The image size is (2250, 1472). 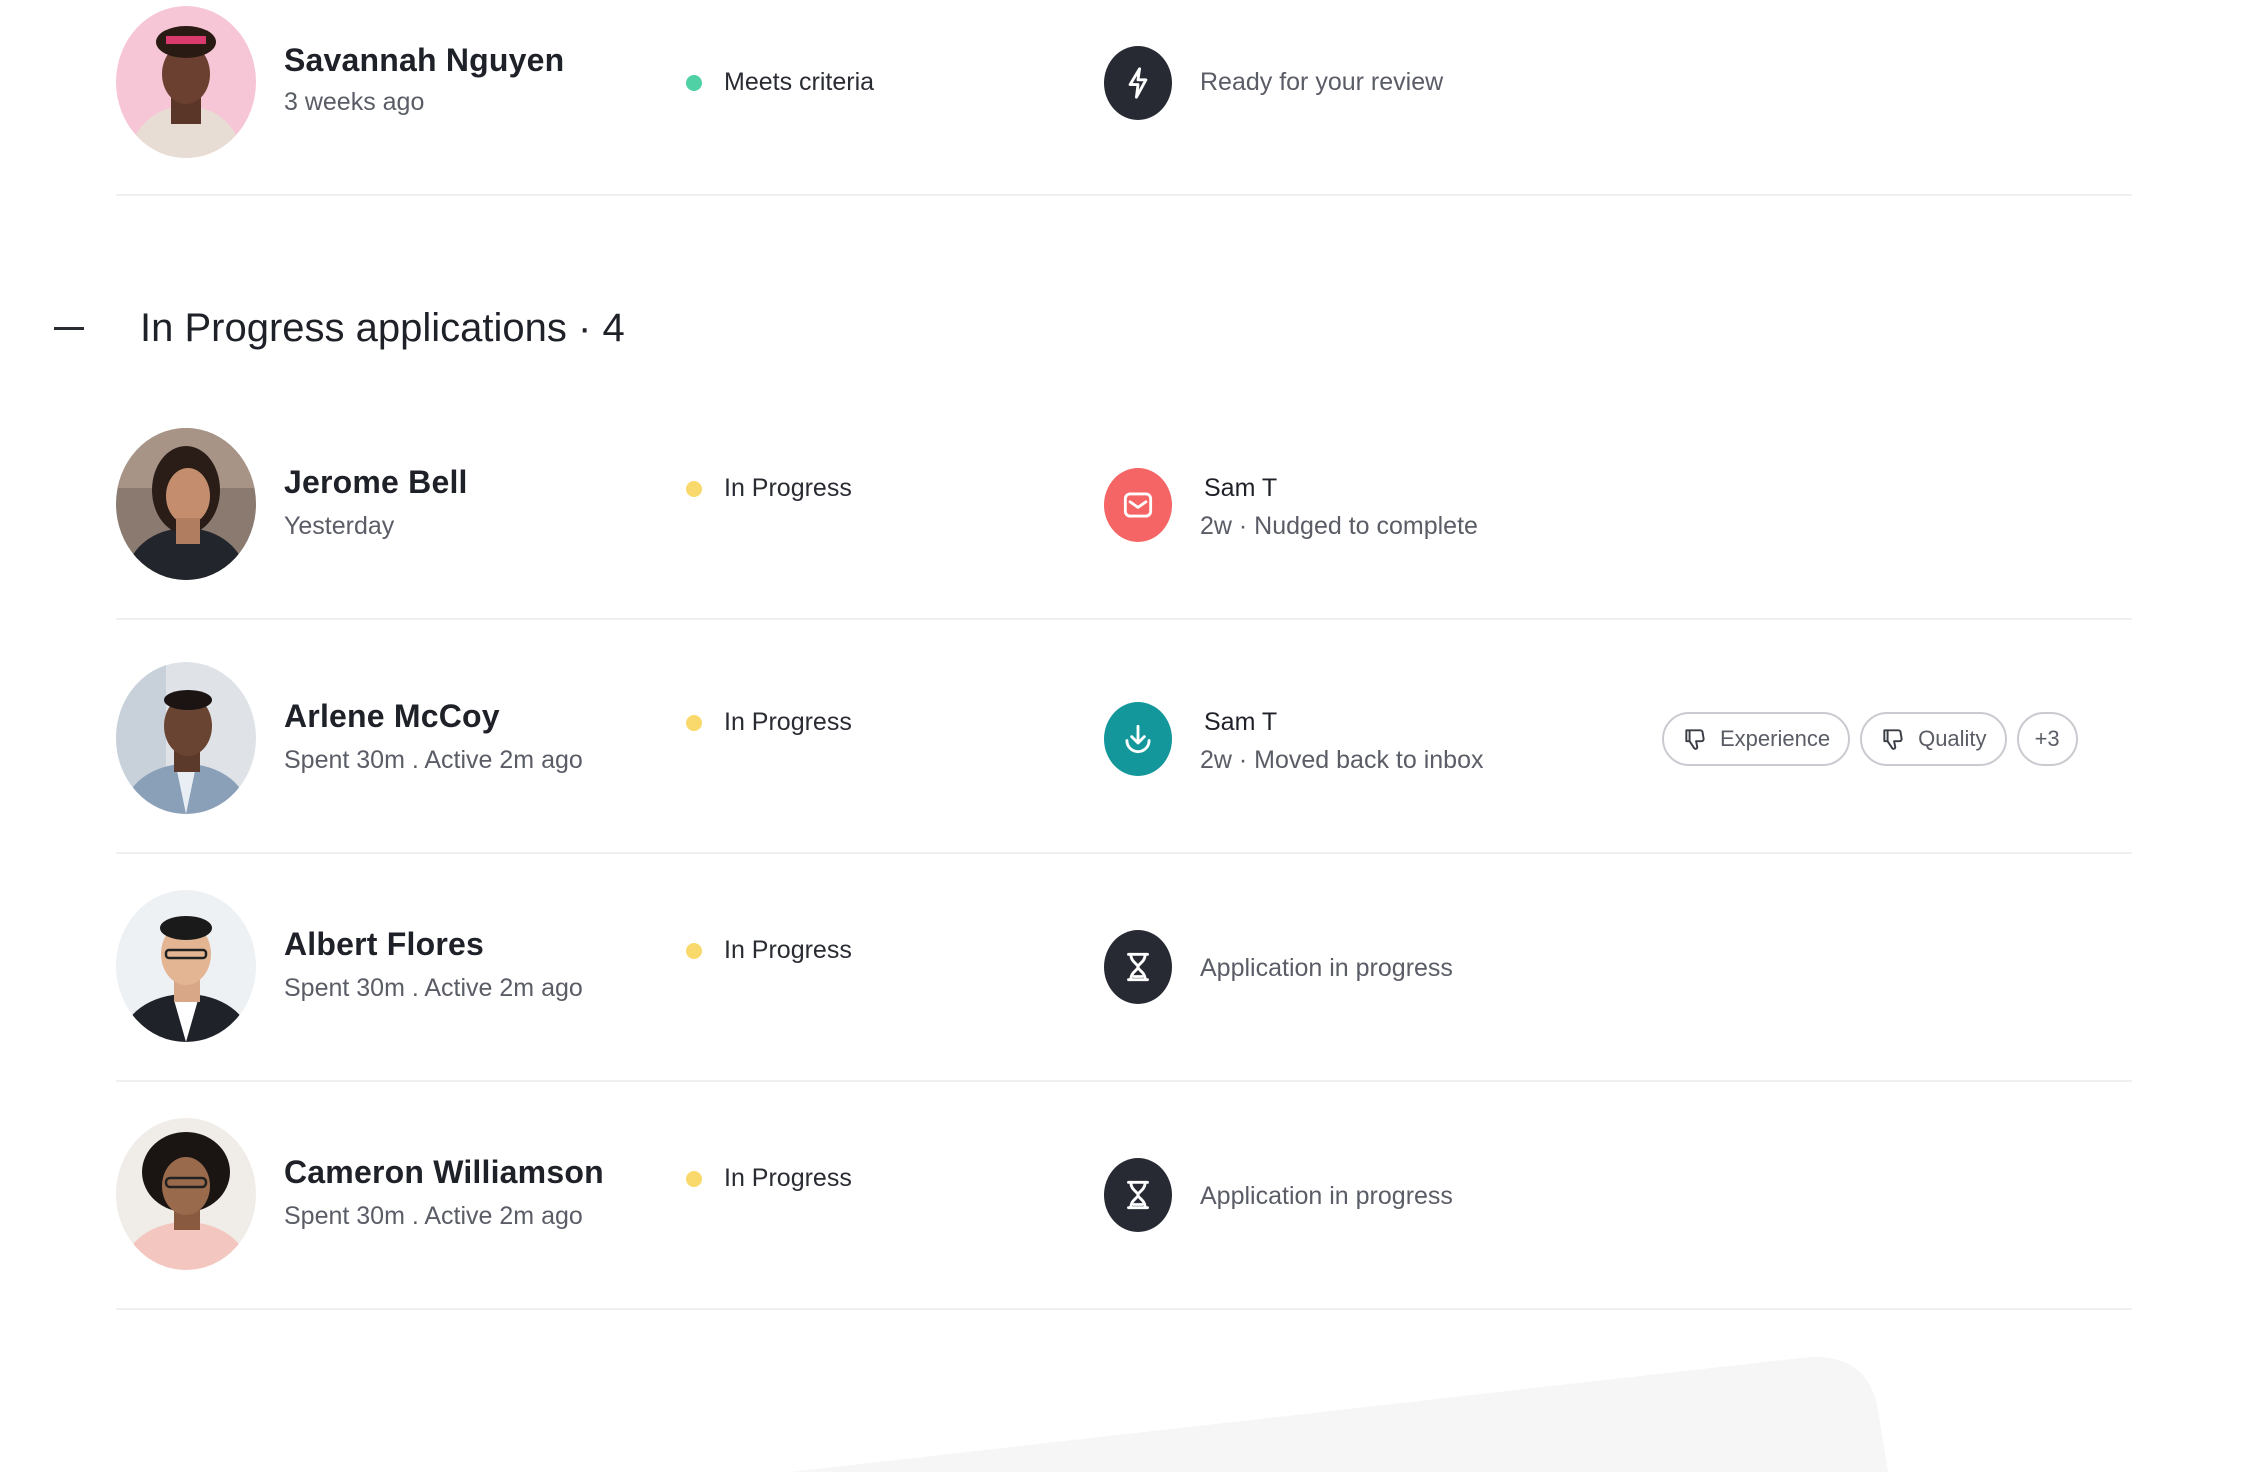 What do you see at coordinates (1322, 82) in the screenshot?
I see `activity-text: Ready for your review` at bounding box center [1322, 82].